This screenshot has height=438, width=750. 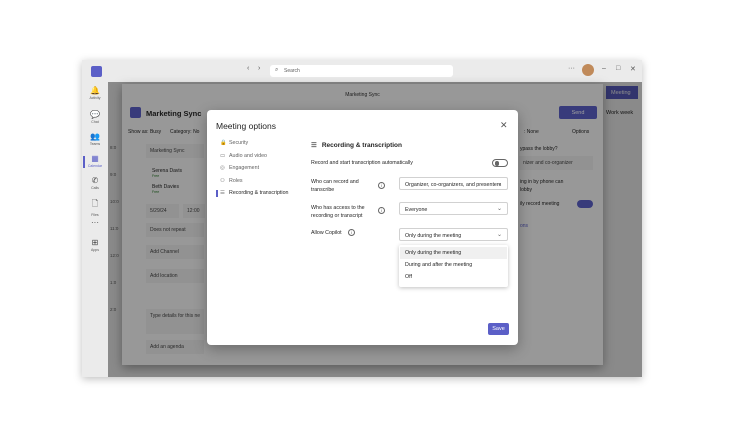 I want to click on time-label: 1:0, so click(x=113, y=282).